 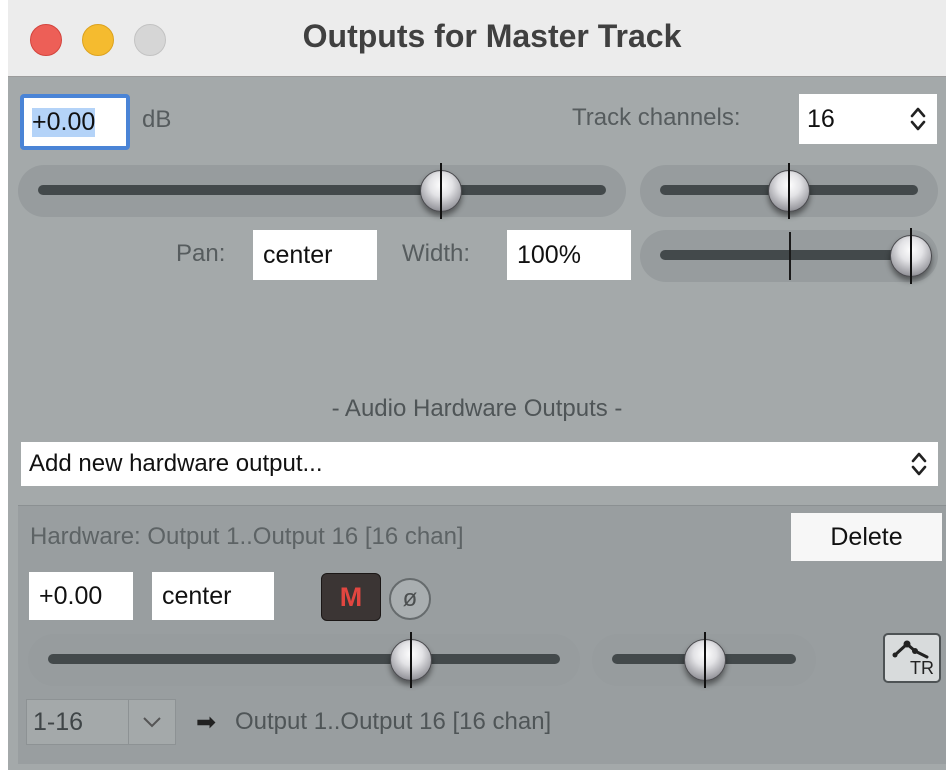 I want to click on title-bar: Outputs for Master Track, so click(x=477, y=38).